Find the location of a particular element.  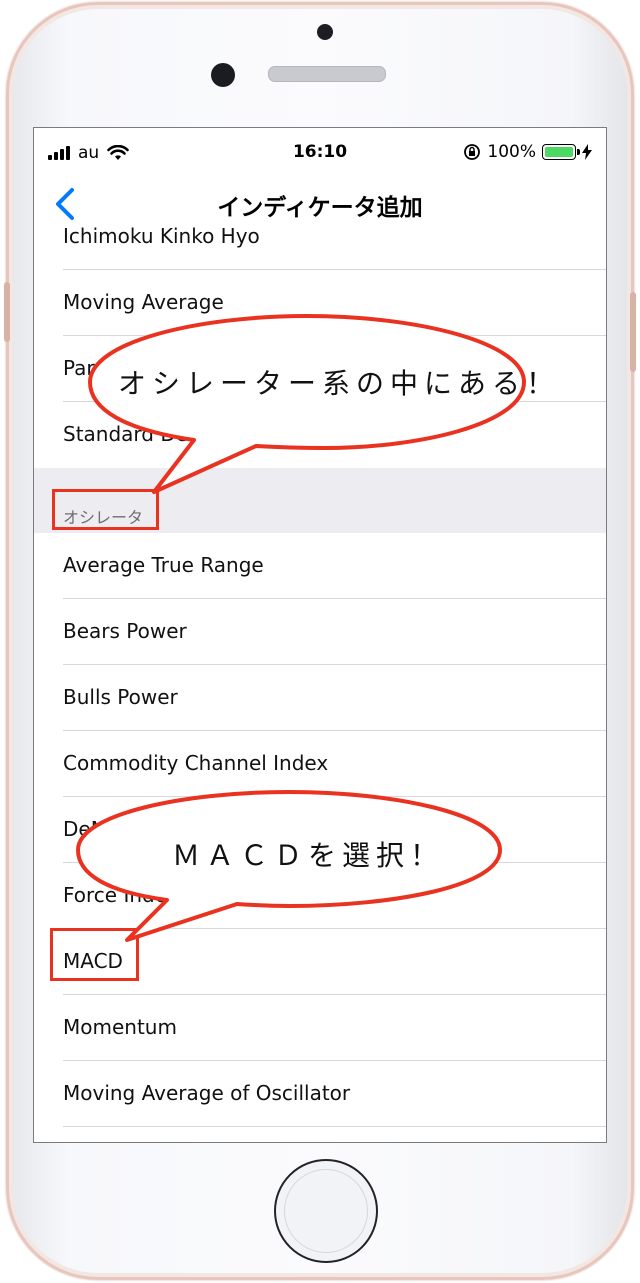

list-item-label: Momentum is located at coordinates (120, 1027).